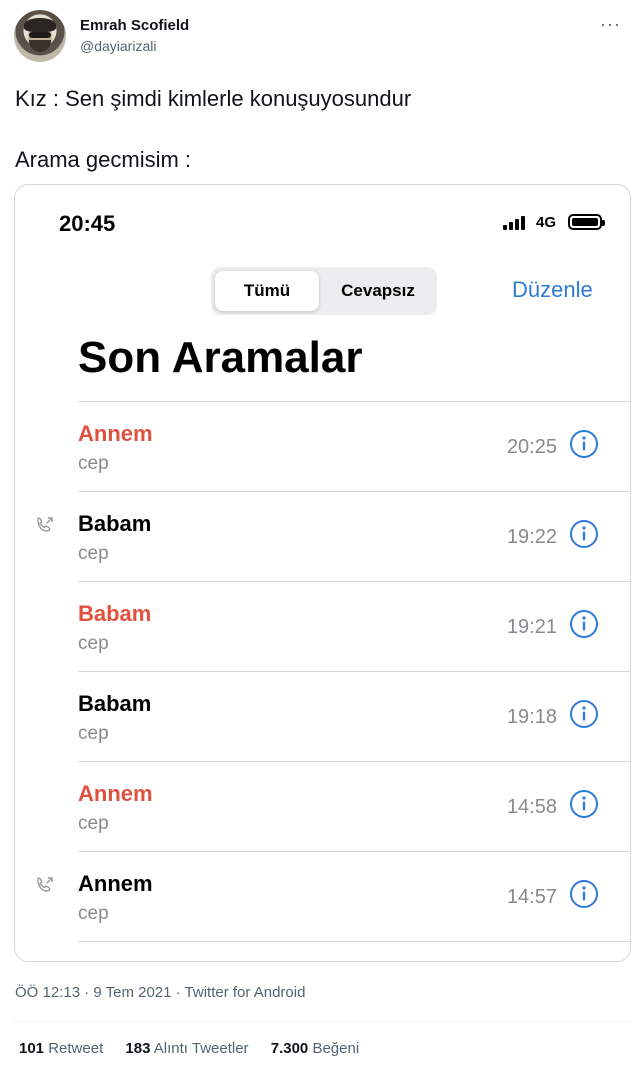 The height and width of the screenshot is (1066, 635). I want to click on retweet-count: 101 Retweet, so click(61, 1048).